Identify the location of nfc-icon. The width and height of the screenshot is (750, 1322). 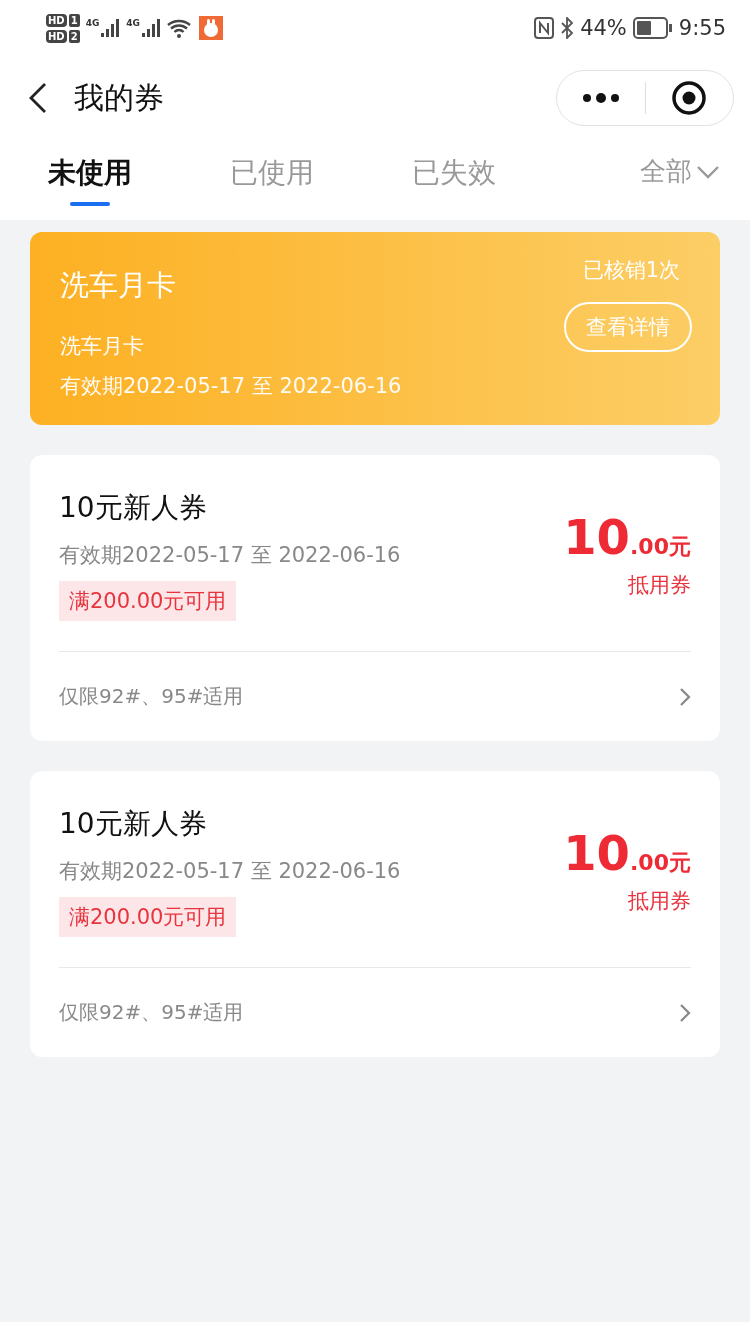
(544, 28).